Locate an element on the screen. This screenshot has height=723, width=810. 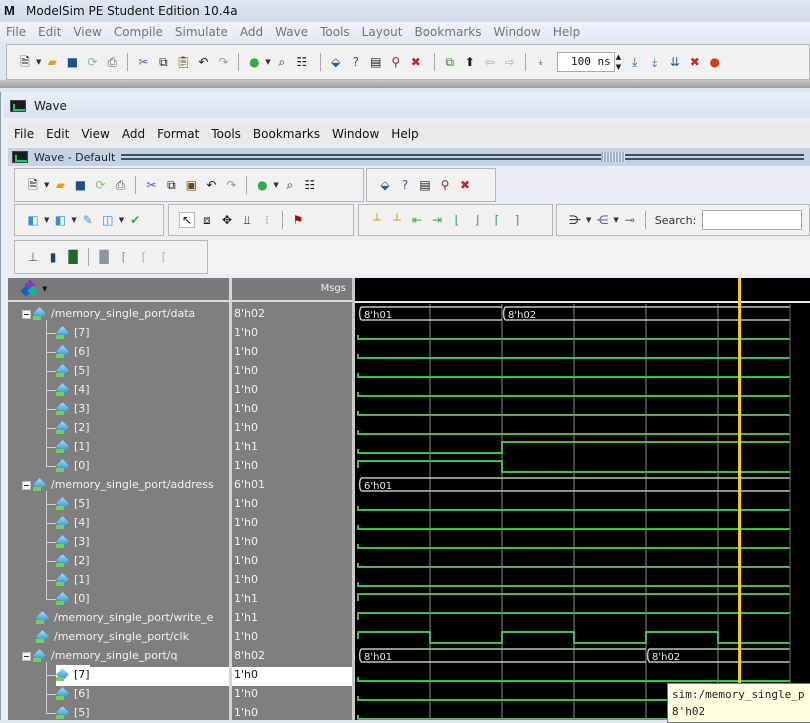
wave-menu-help: Help is located at coordinates (404, 134).